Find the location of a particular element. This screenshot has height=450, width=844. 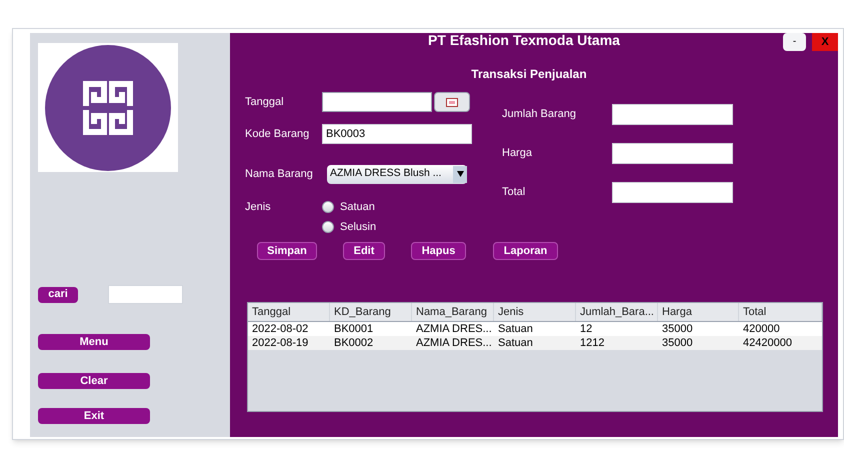

field-label: Nama Barang is located at coordinates (279, 174).